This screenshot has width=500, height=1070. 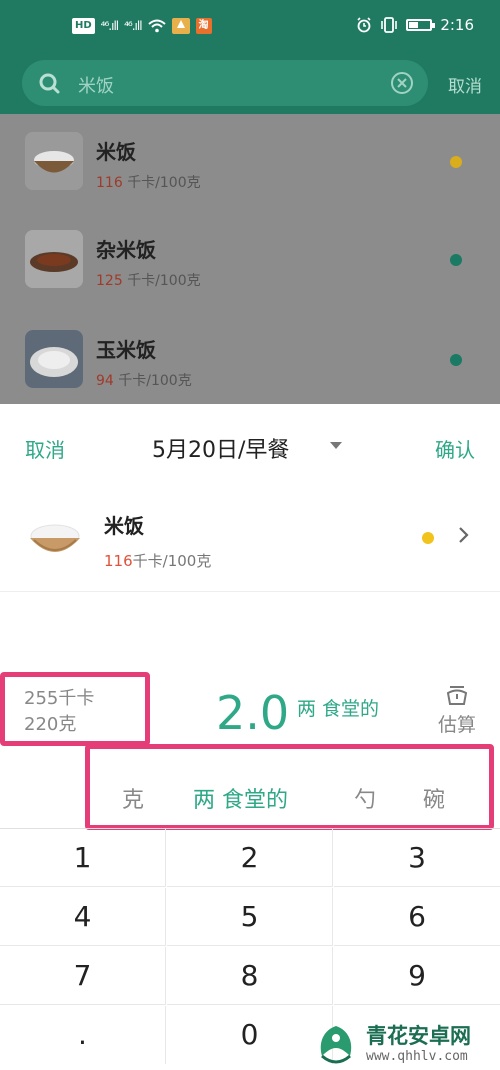 I want to click on battery-fill, so click(x=414, y=25).